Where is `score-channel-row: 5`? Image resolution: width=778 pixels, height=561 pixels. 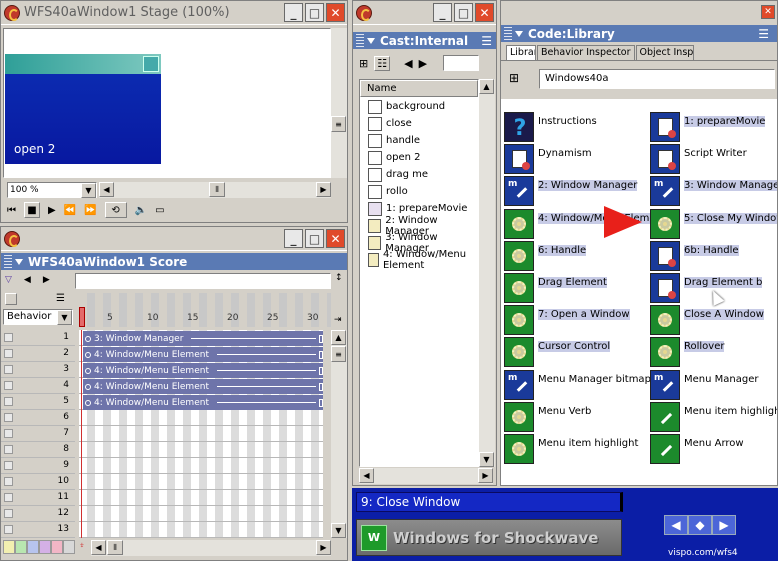 score-channel-row: 5 is located at coordinates (38, 402).